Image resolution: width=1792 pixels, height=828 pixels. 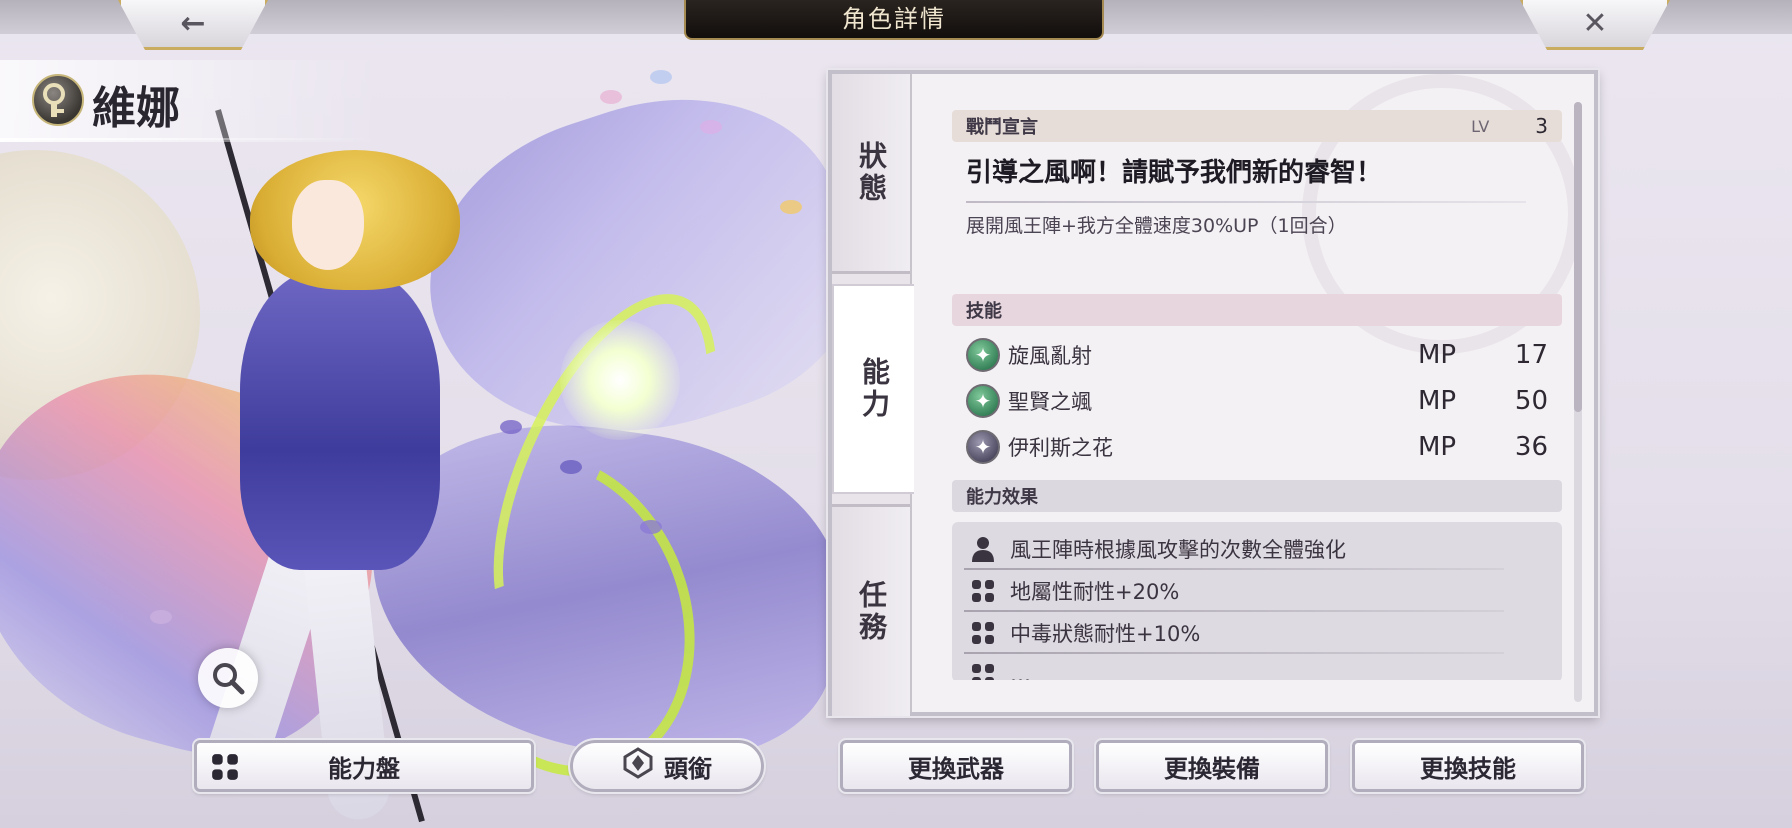 What do you see at coordinates (983, 447) in the screenshot?
I see `star-icon: ✦` at bounding box center [983, 447].